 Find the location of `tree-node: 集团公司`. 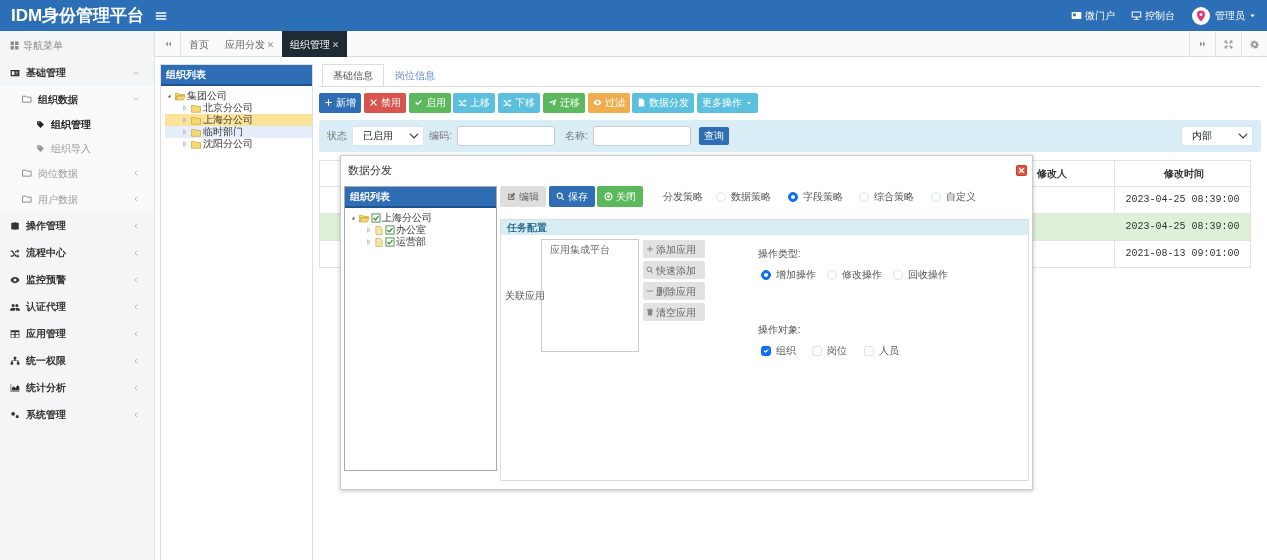

tree-node: 集团公司 is located at coordinates (238, 96).